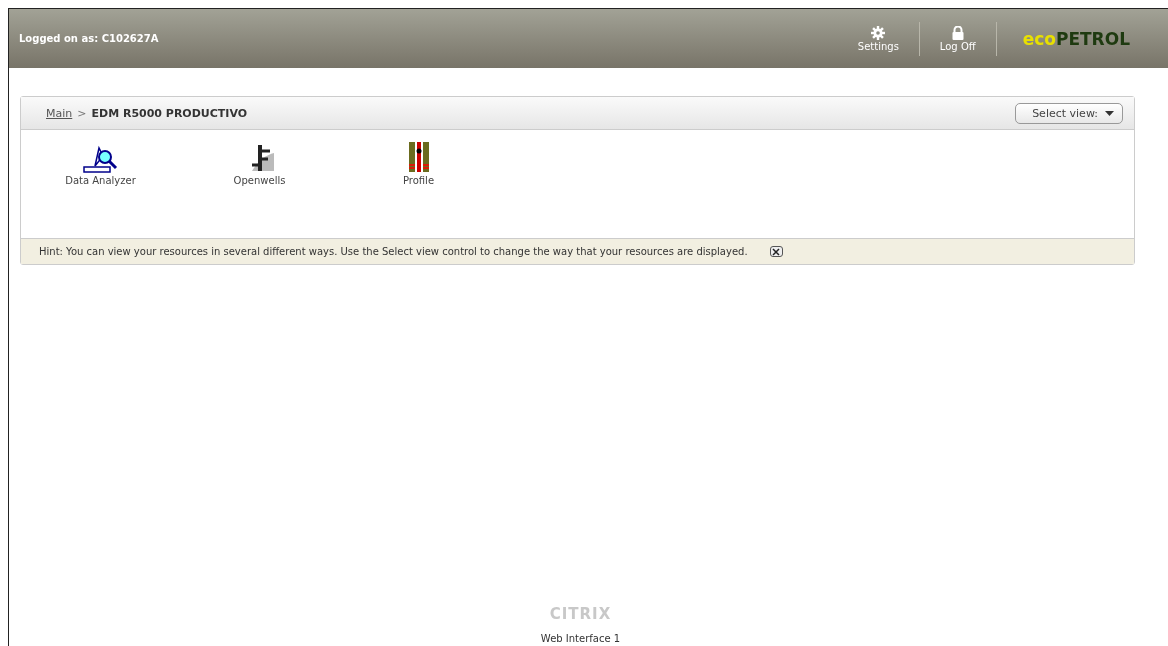 The height and width of the screenshot is (646, 1168). Describe the element at coordinates (418, 157) in the screenshot. I see `well-profile-icon` at that location.